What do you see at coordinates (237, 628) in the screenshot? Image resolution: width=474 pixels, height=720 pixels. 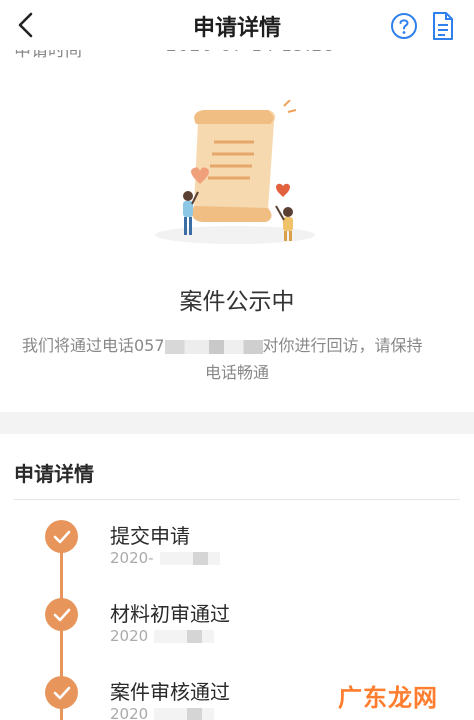 I see `timeline-step: 材料初审通过 2020` at bounding box center [237, 628].